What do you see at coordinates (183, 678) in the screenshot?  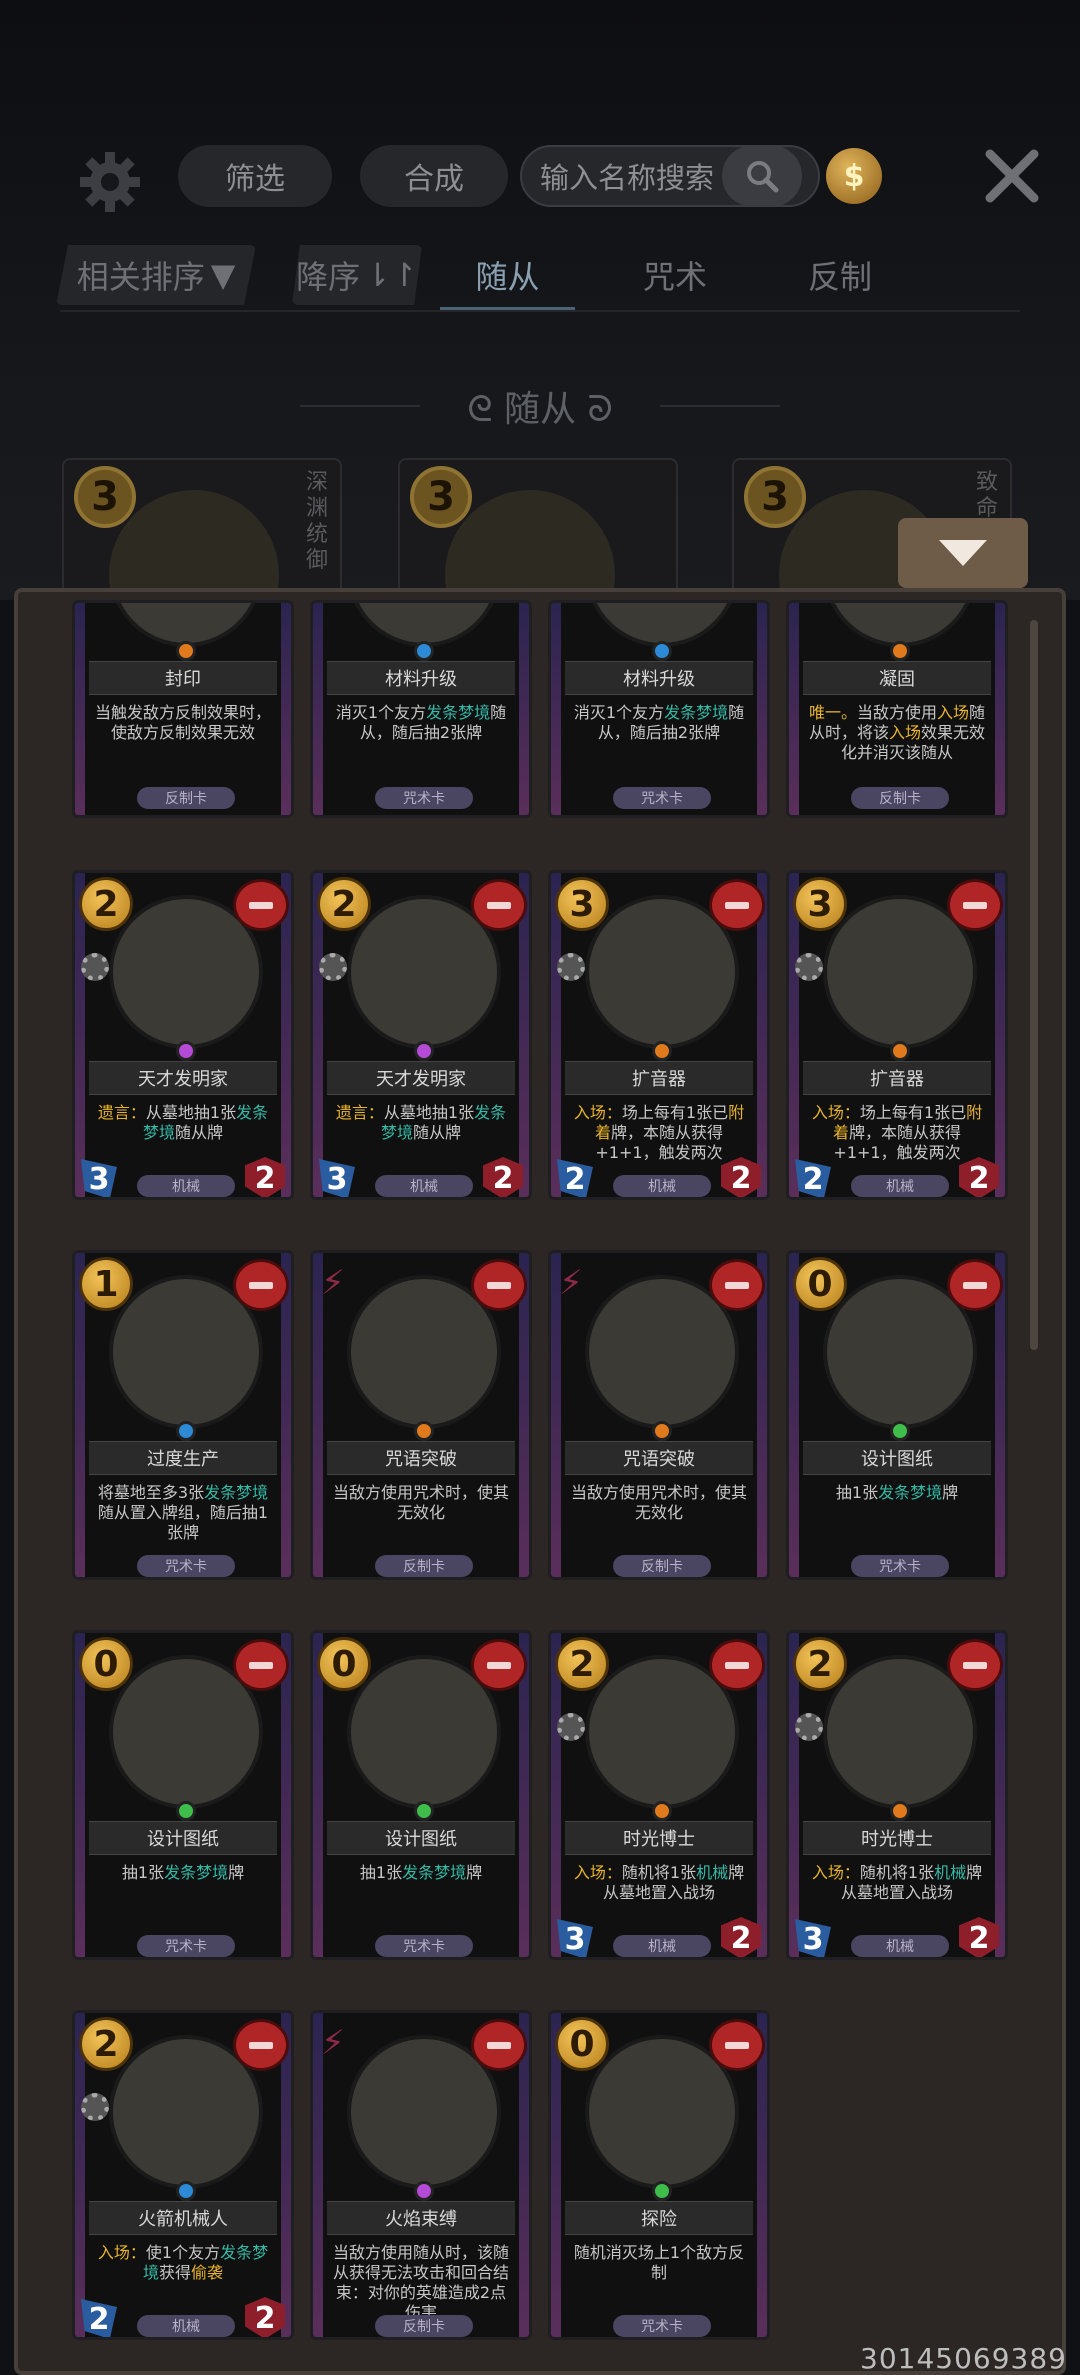 I see `card-name: 封印` at bounding box center [183, 678].